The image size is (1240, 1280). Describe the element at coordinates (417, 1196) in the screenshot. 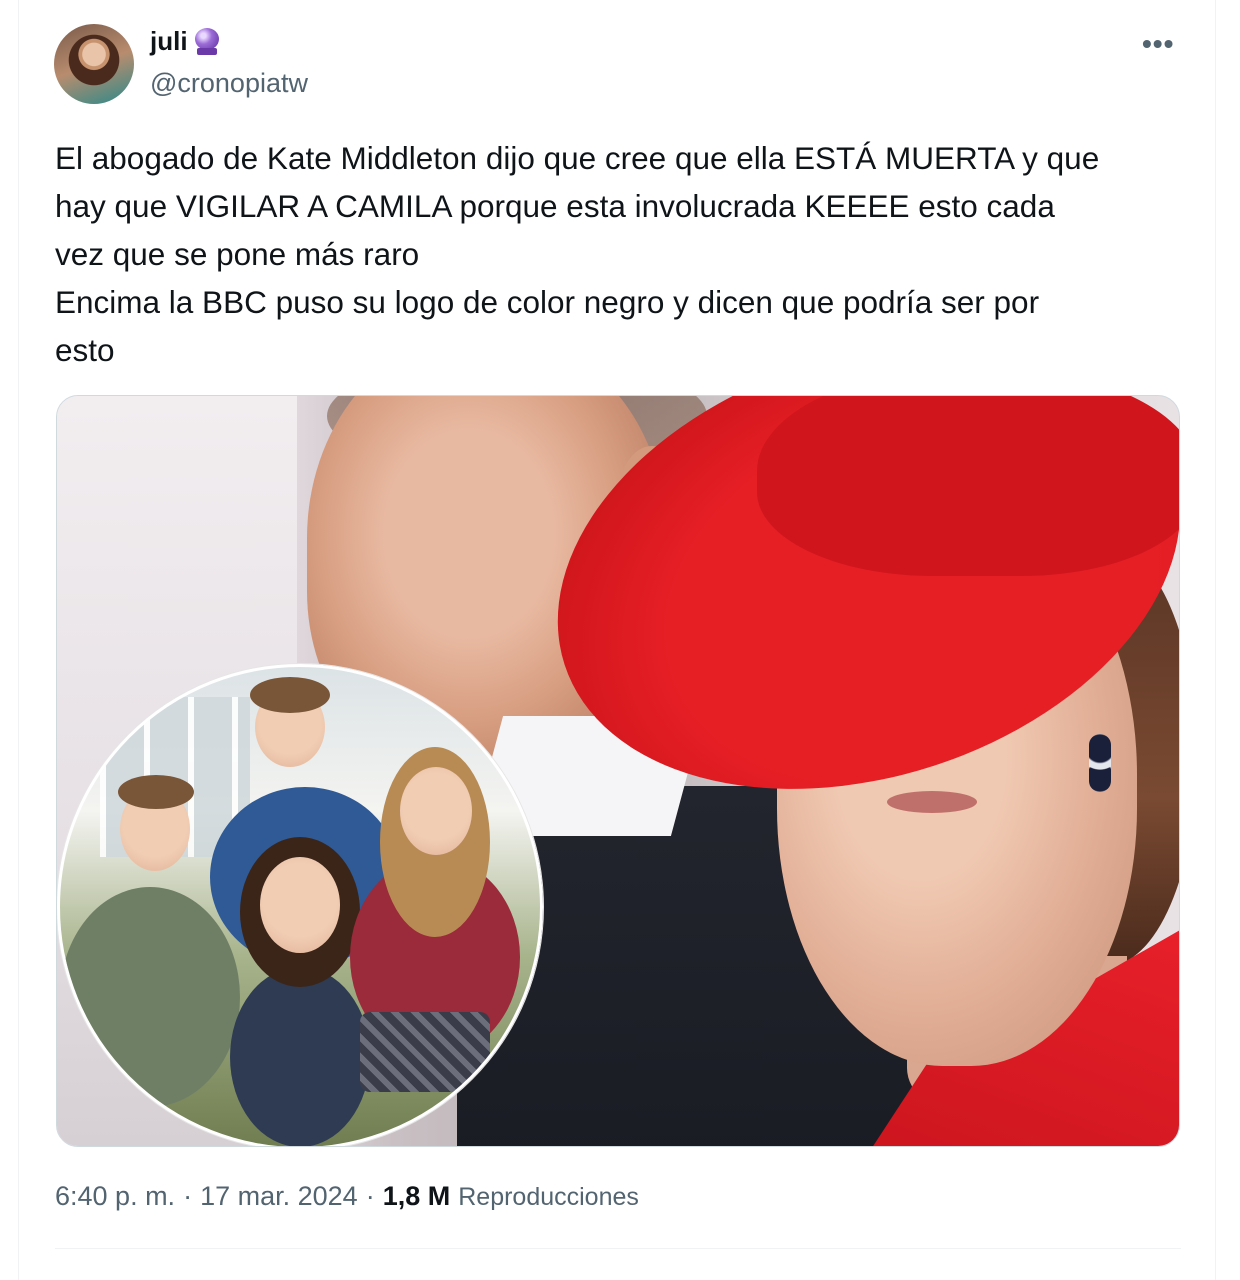

I see `views-count: 1,8 M` at that location.